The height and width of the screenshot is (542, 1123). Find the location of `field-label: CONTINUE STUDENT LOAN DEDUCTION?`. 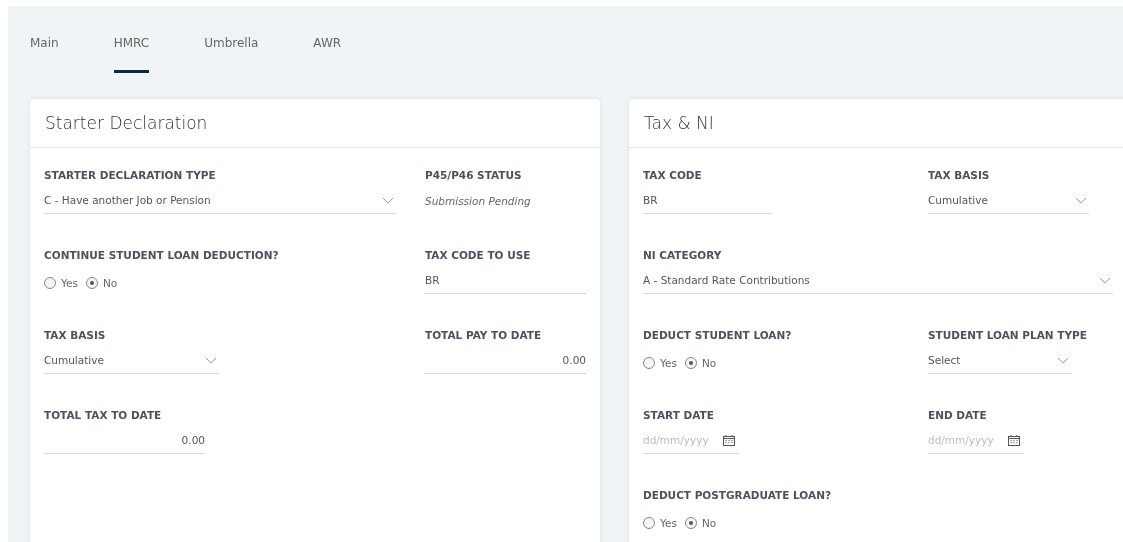

field-label: CONTINUE STUDENT LOAN DEDUCTION? is located at coordinates (162, 256).